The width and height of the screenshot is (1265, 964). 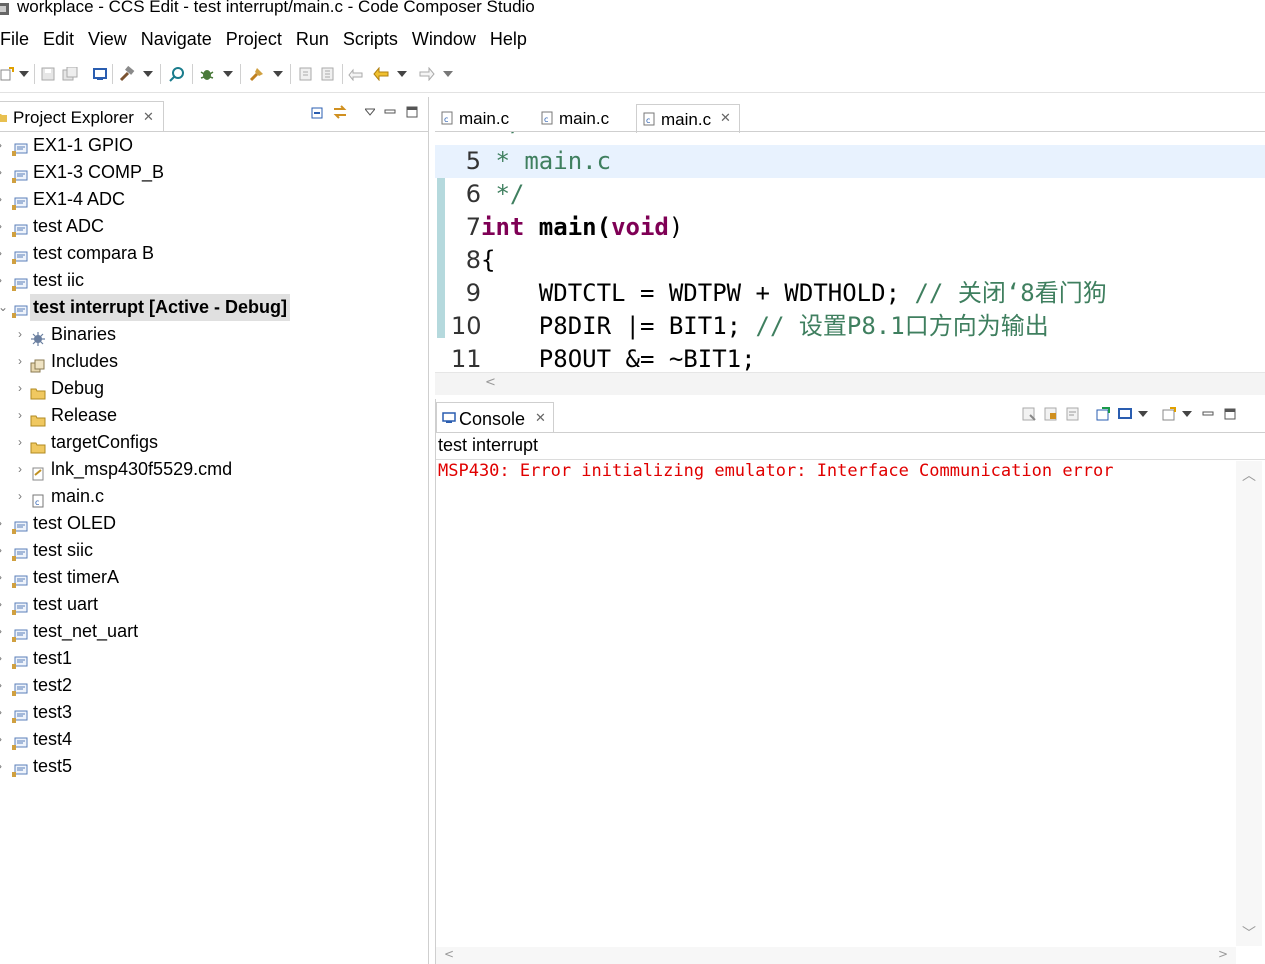 What do you see at coordinates (4, 307) in the screenshot?
I see `chevron-down-icon: ⌄` at bounding box center [4, 307].